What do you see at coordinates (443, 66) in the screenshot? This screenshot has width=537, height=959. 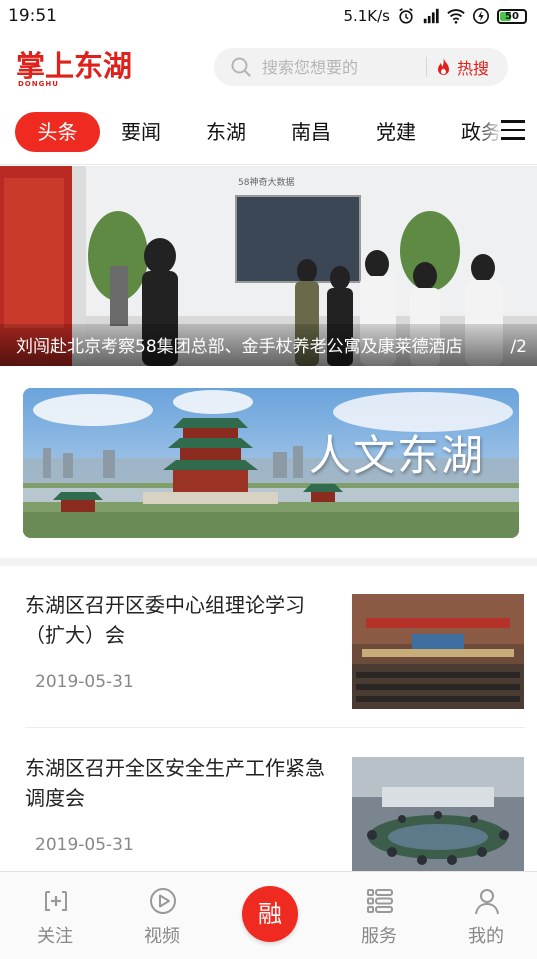 I see `fire-icon` at bounding box center [443, 66].